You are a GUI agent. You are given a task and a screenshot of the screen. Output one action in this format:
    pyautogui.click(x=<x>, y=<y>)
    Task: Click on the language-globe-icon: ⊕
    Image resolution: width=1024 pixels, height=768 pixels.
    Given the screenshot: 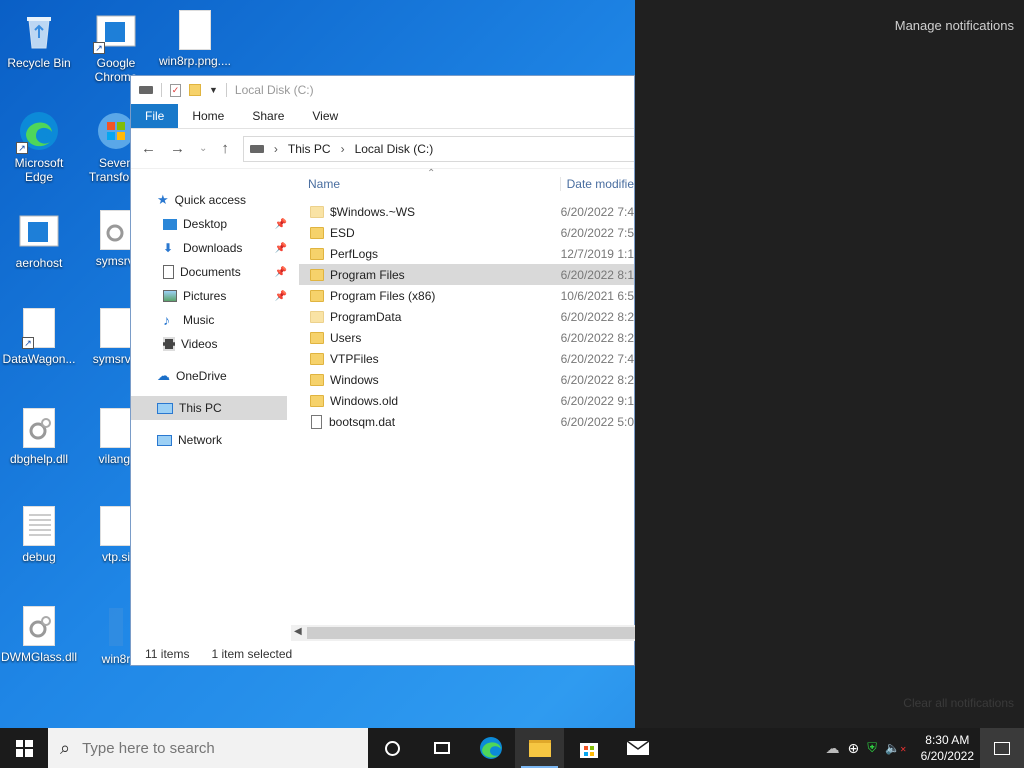 What is the action you would take?
    pyautogui.click(x=853, y=748)
    